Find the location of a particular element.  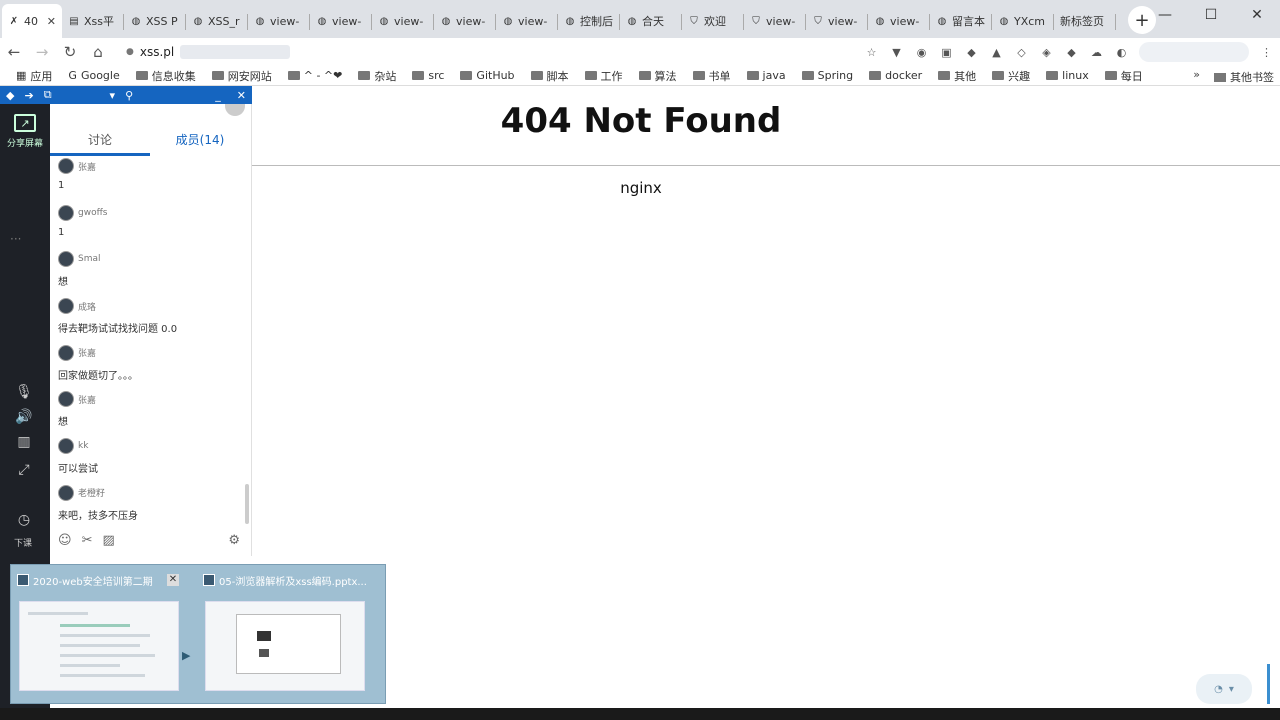

cloud-icon: ☁ is located at coordinates (1096, 52).